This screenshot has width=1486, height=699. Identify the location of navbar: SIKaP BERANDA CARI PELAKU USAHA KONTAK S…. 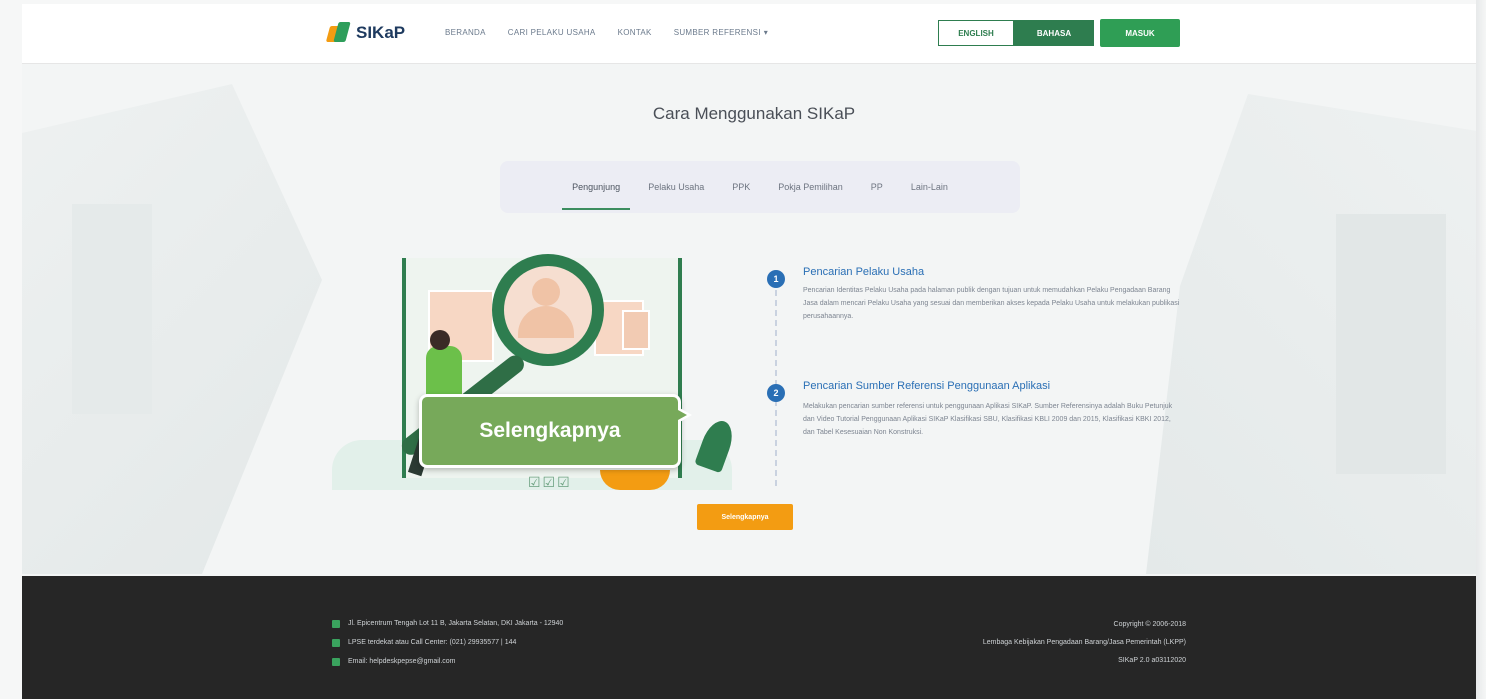
(754, 34).